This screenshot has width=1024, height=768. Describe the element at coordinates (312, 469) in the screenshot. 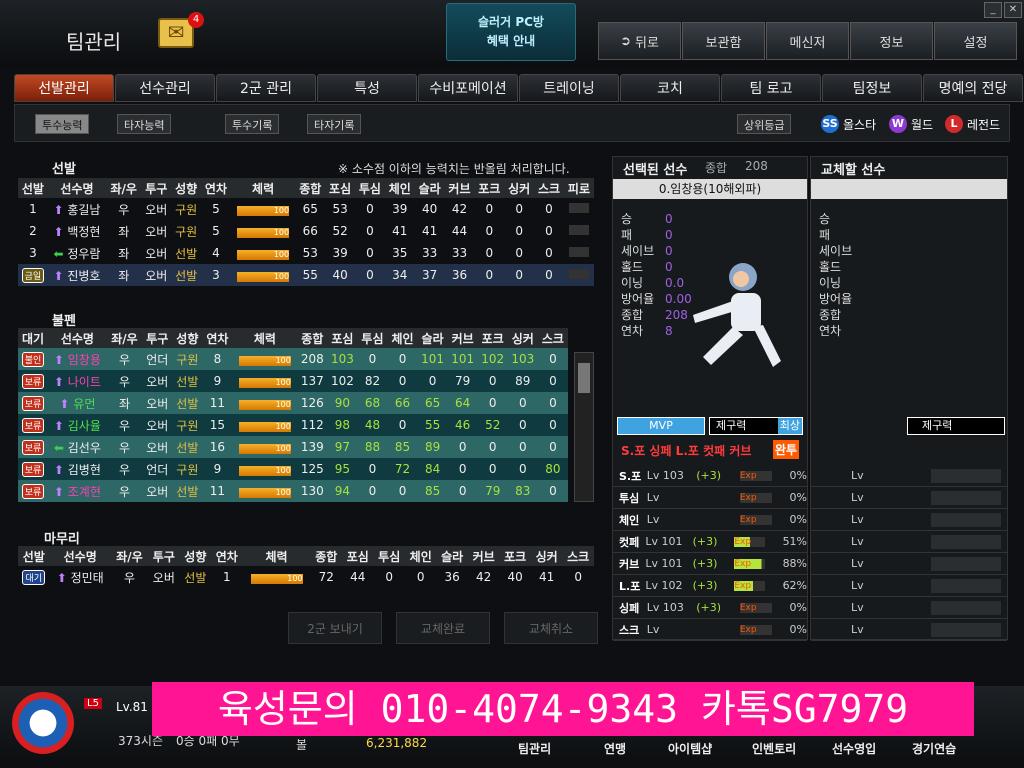

I see `stat-cell: 125` at that location.